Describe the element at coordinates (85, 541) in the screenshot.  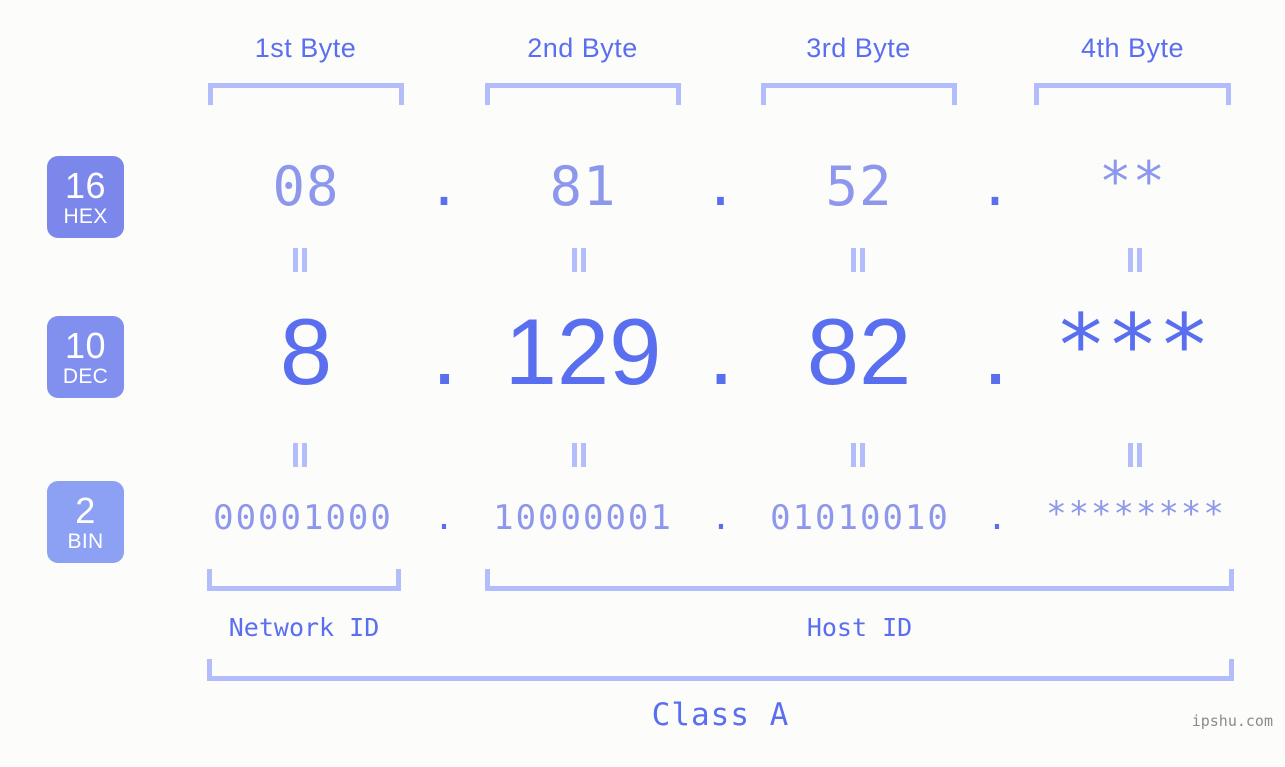
I see `base-badge-bin-label: BIN` at that location.